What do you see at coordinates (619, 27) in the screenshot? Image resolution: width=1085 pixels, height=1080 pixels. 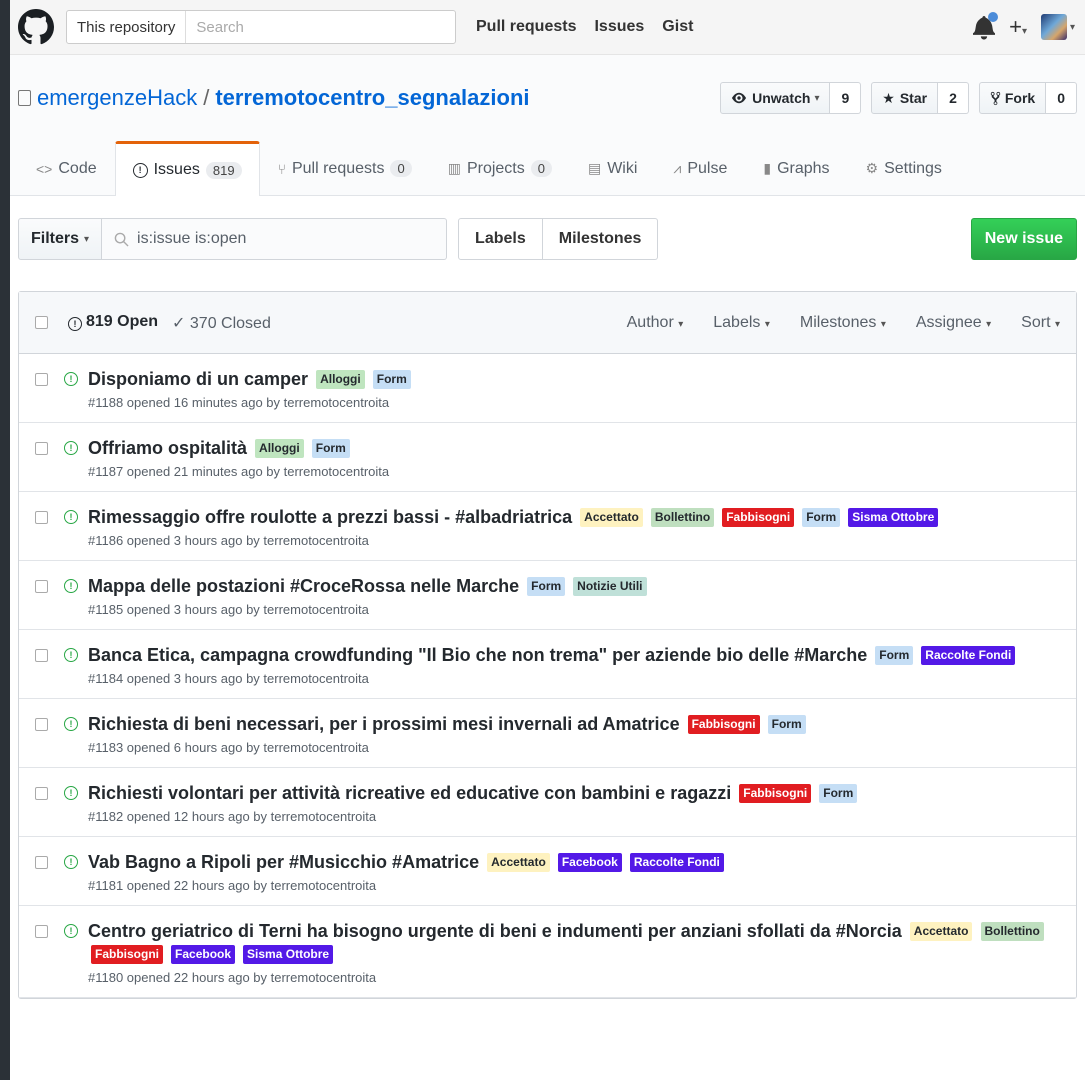 I see `nav-issues: Issues` at bounding box center [619, 27].